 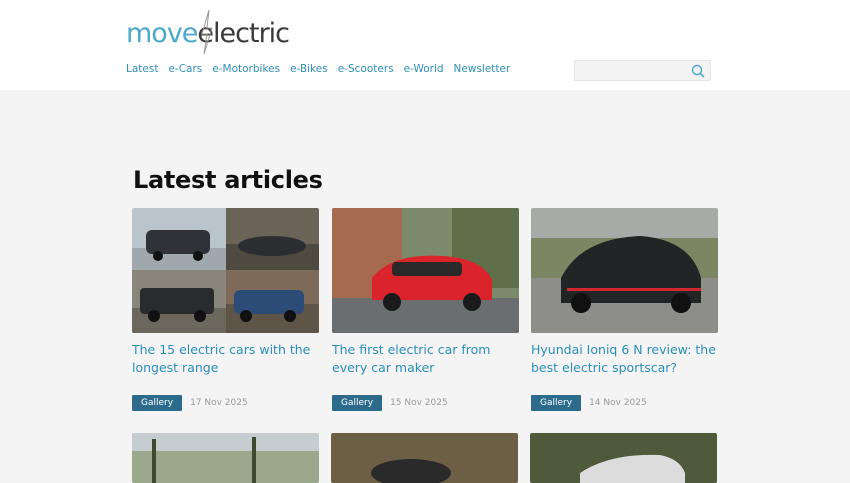 What do you see at coordinates (219, 403) in the screenshot?
I see `article-date: 17 Nov 2025` at bounding box center [219, 403].